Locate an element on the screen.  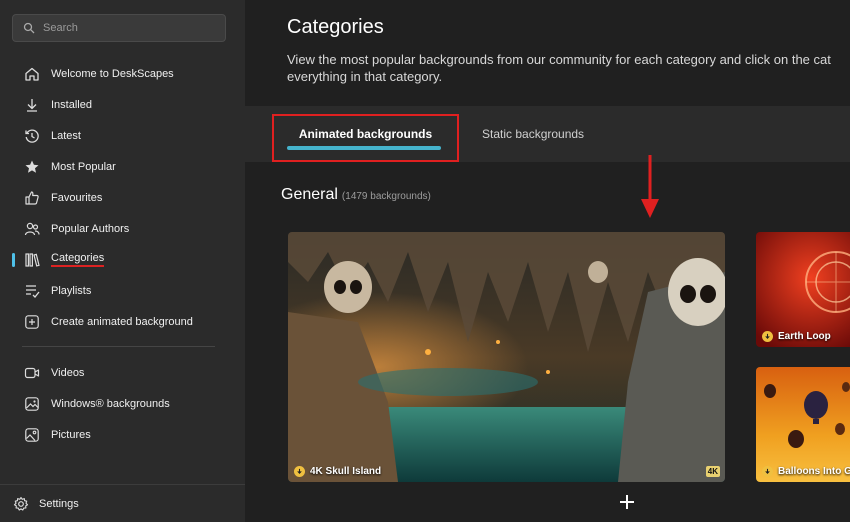
home-icon is located at coordinates (32, 74).